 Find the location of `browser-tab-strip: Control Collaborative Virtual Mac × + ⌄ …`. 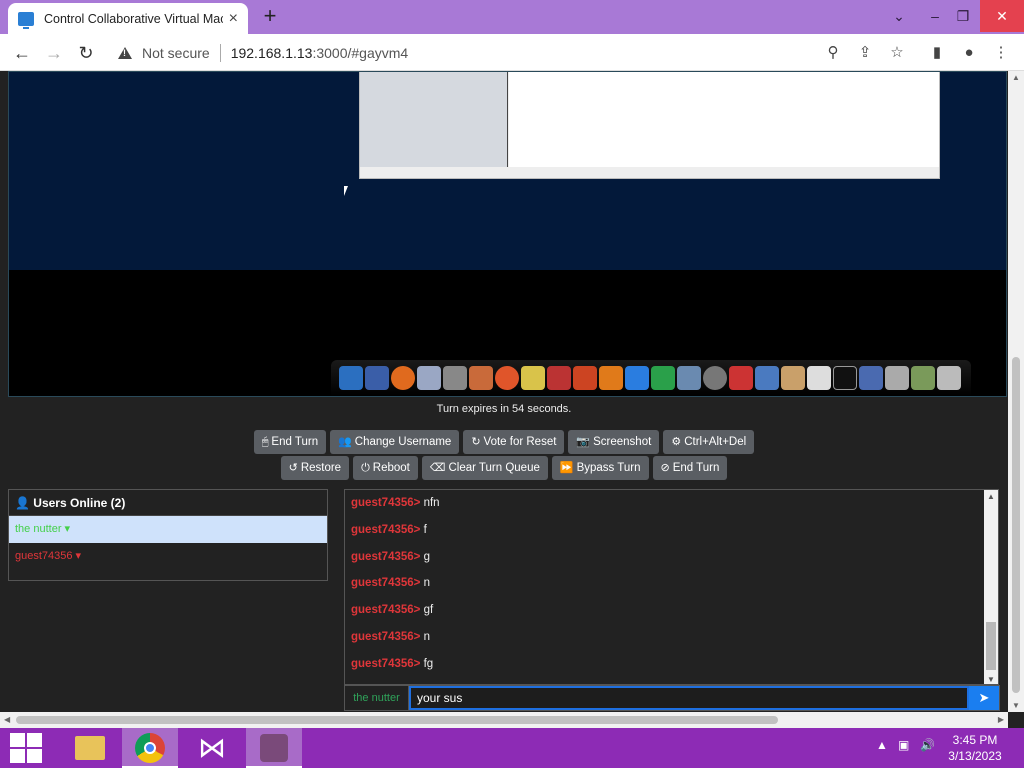

browser-tab-strip: Control Collaborative Virtual Mac × + ⌄ … is located at coordinates (512, 17).